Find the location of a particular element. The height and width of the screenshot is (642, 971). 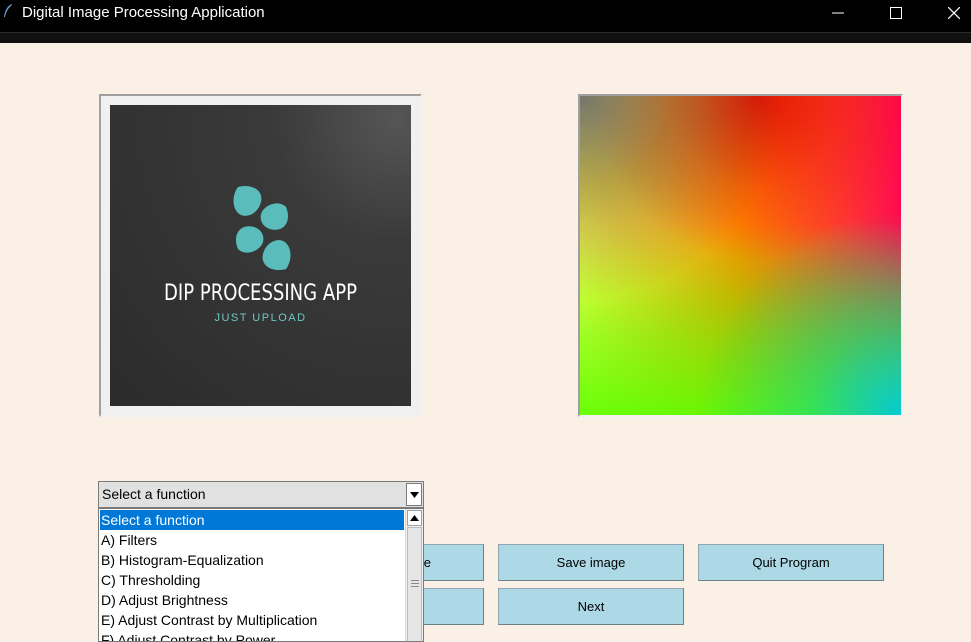

menu-strip is located at coordinates (485, 37).